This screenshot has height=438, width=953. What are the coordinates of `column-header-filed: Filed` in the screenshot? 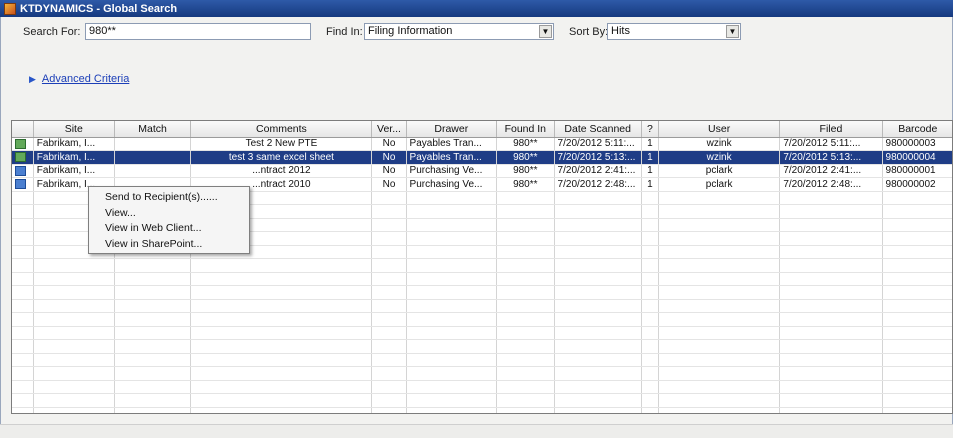 It's located at (831, 129).